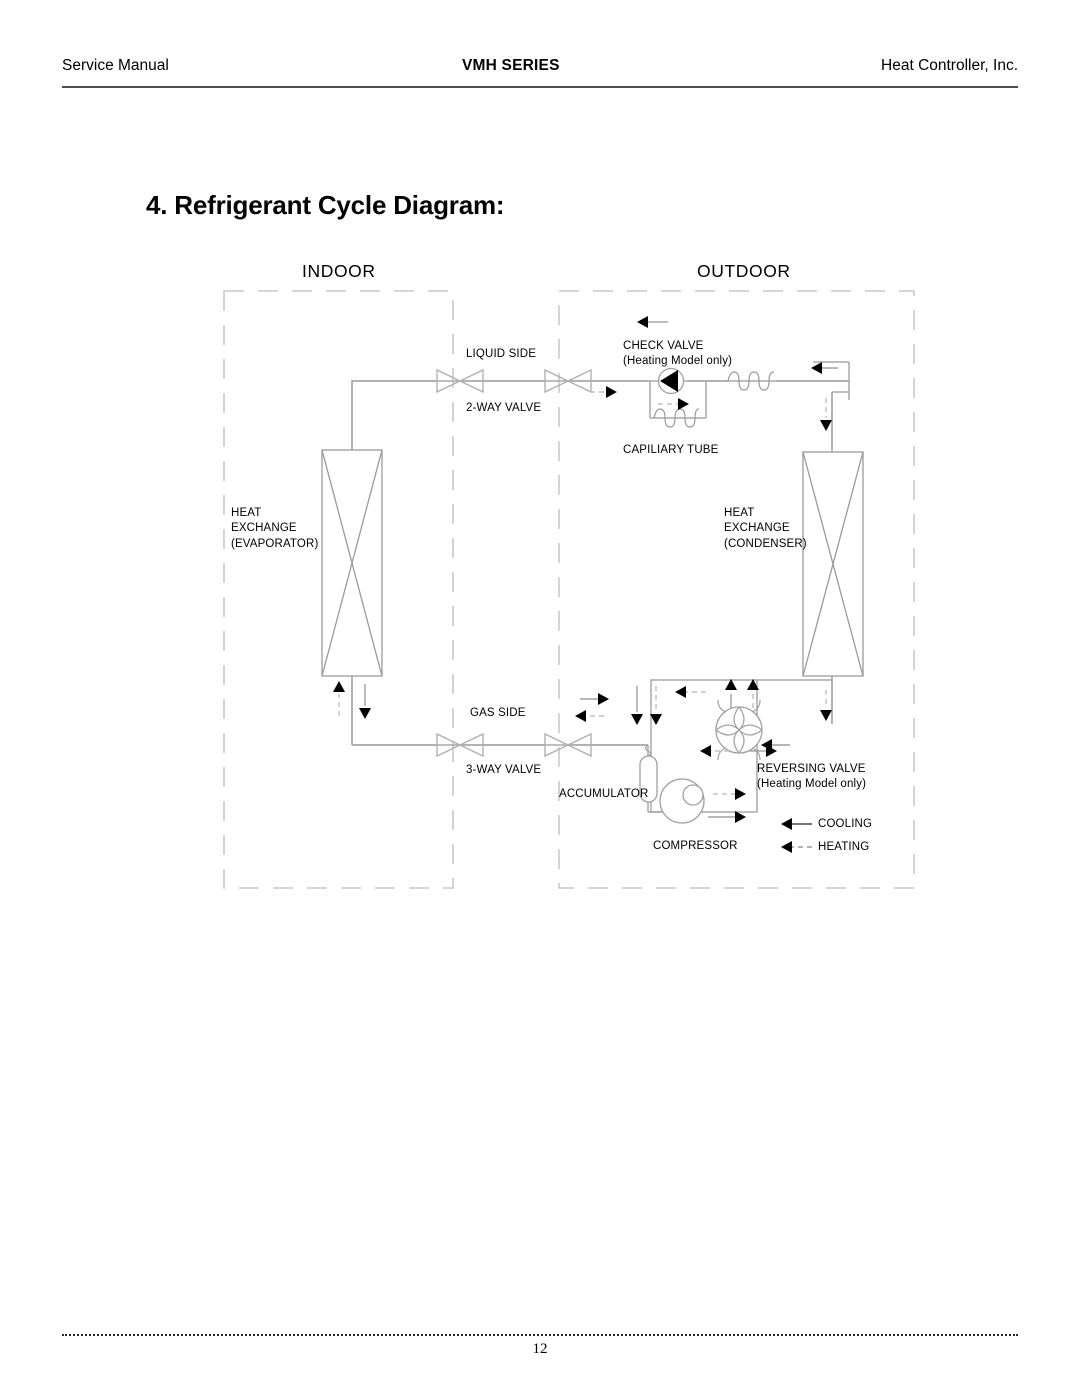 The height and width of the screenshot is (1397, 1080). I want to click on label-evaporator-line2: EXCHANGE, so click(264, 528).